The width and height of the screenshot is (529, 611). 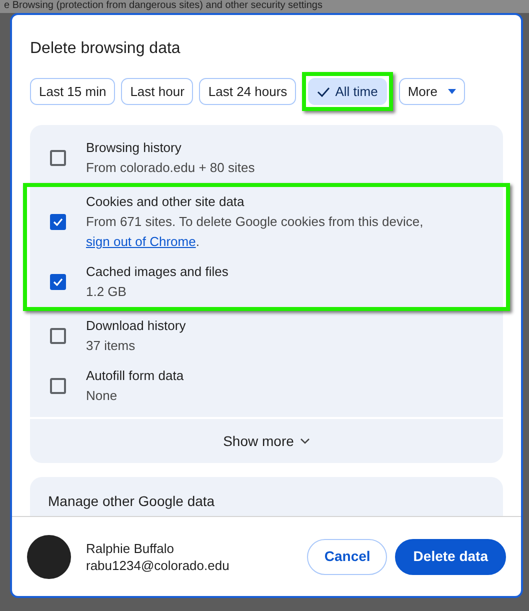 I want to click on dropdown-caret-icon, so click(x=452, y=91).